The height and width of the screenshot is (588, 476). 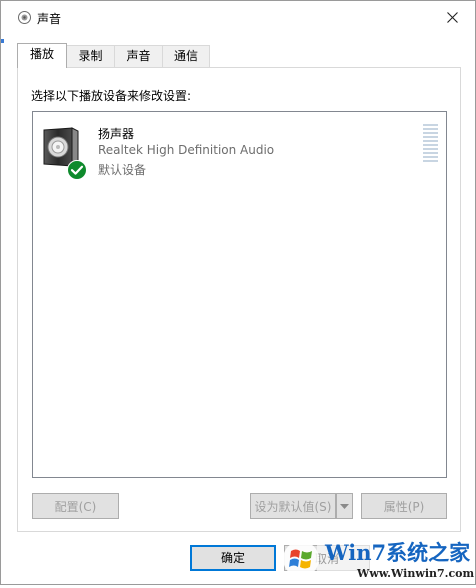 I want to click on tab-label: 声音, so click(x=138, y=56).